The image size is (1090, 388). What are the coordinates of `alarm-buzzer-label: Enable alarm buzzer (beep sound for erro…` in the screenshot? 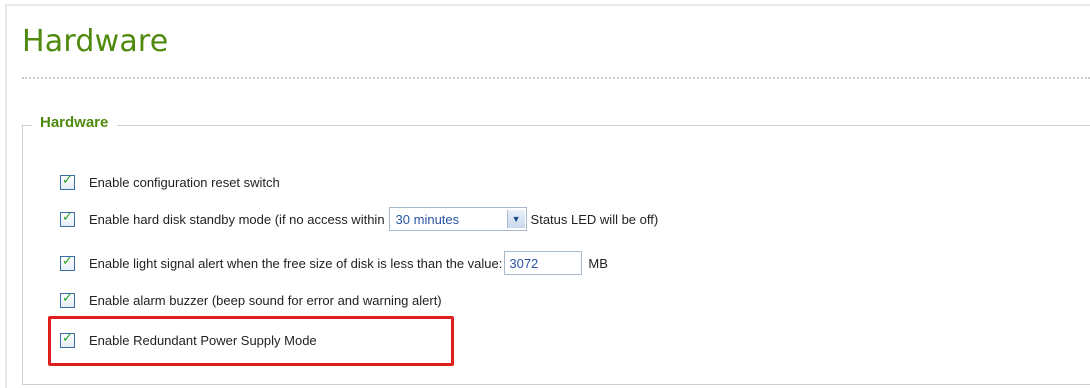 It's located at (265, 300).